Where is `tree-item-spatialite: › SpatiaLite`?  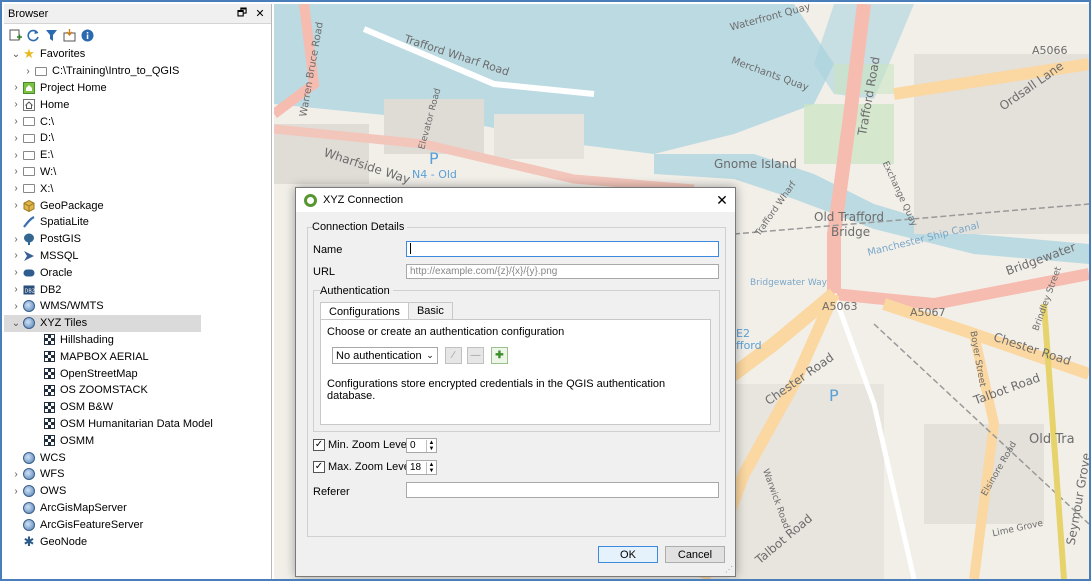
tree-item-spatialite: › SpatiaLite is located at coordinates (137, 222).